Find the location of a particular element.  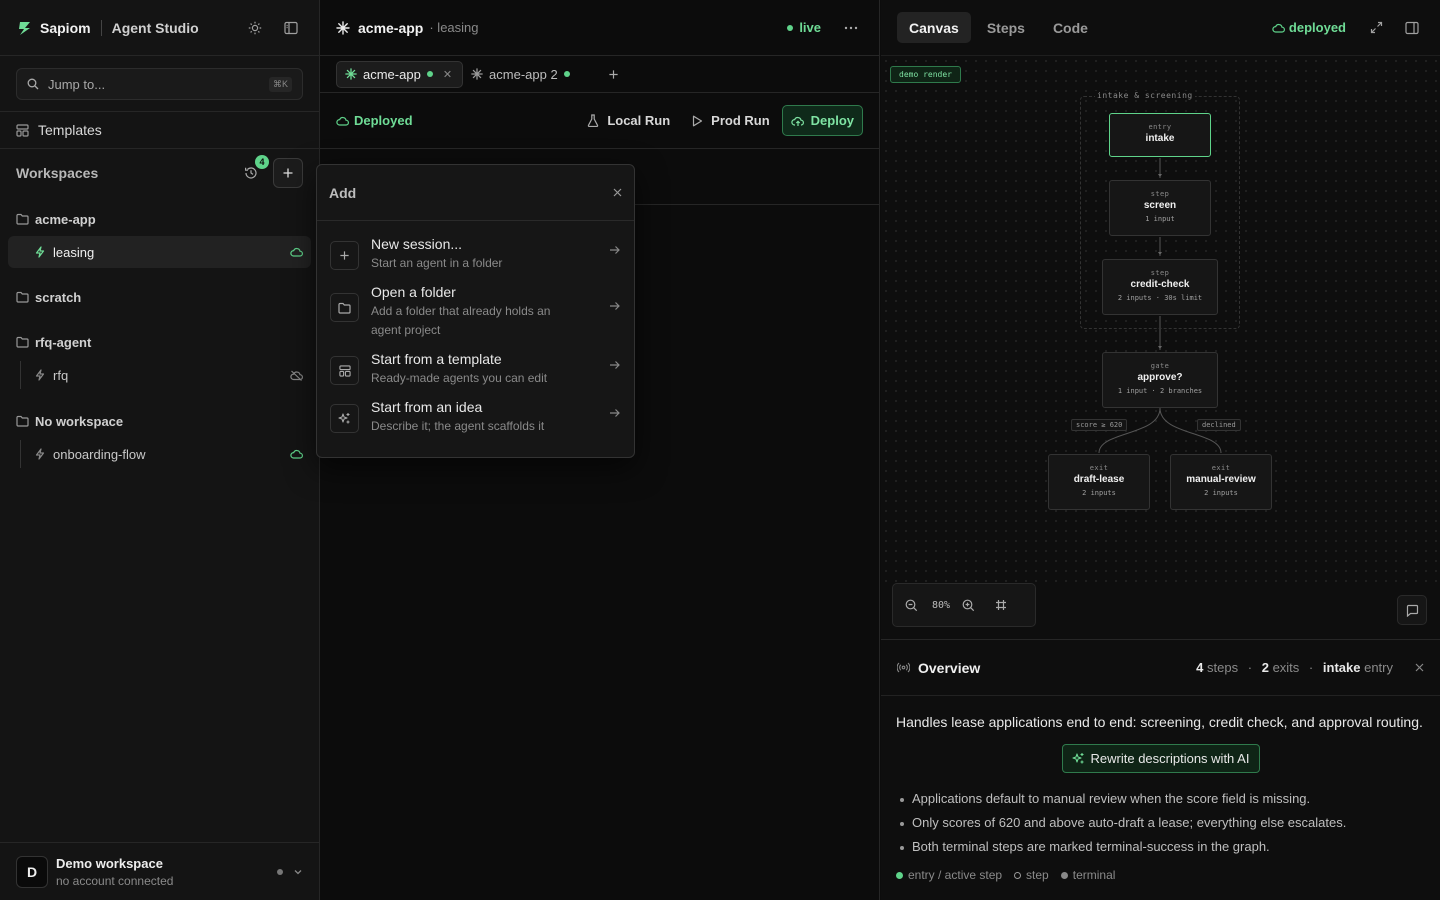

entry-name: intake is located at coordinates (1341, 667).